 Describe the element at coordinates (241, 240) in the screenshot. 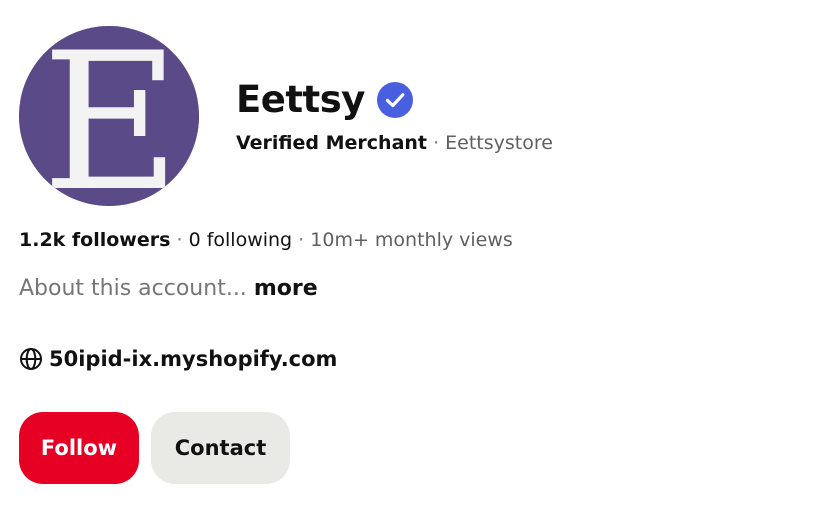

I see `following-count: 0 following` at that location.